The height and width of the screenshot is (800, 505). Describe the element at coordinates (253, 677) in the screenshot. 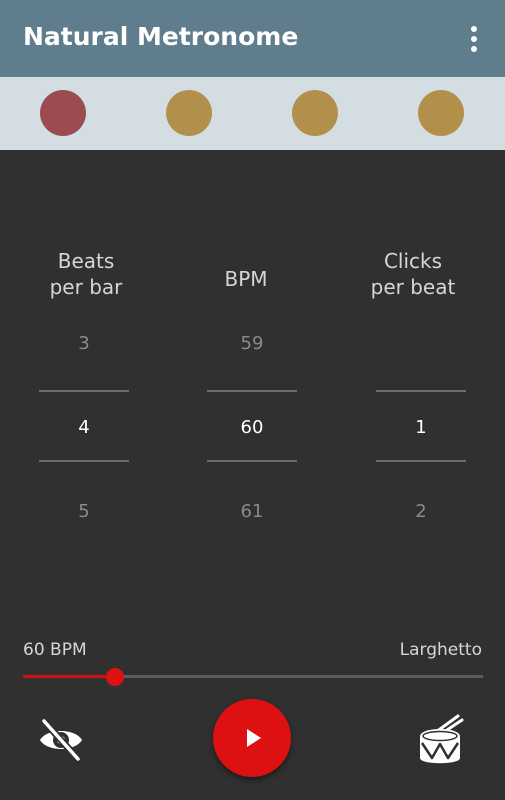

I see `tempo-slider` at that location.